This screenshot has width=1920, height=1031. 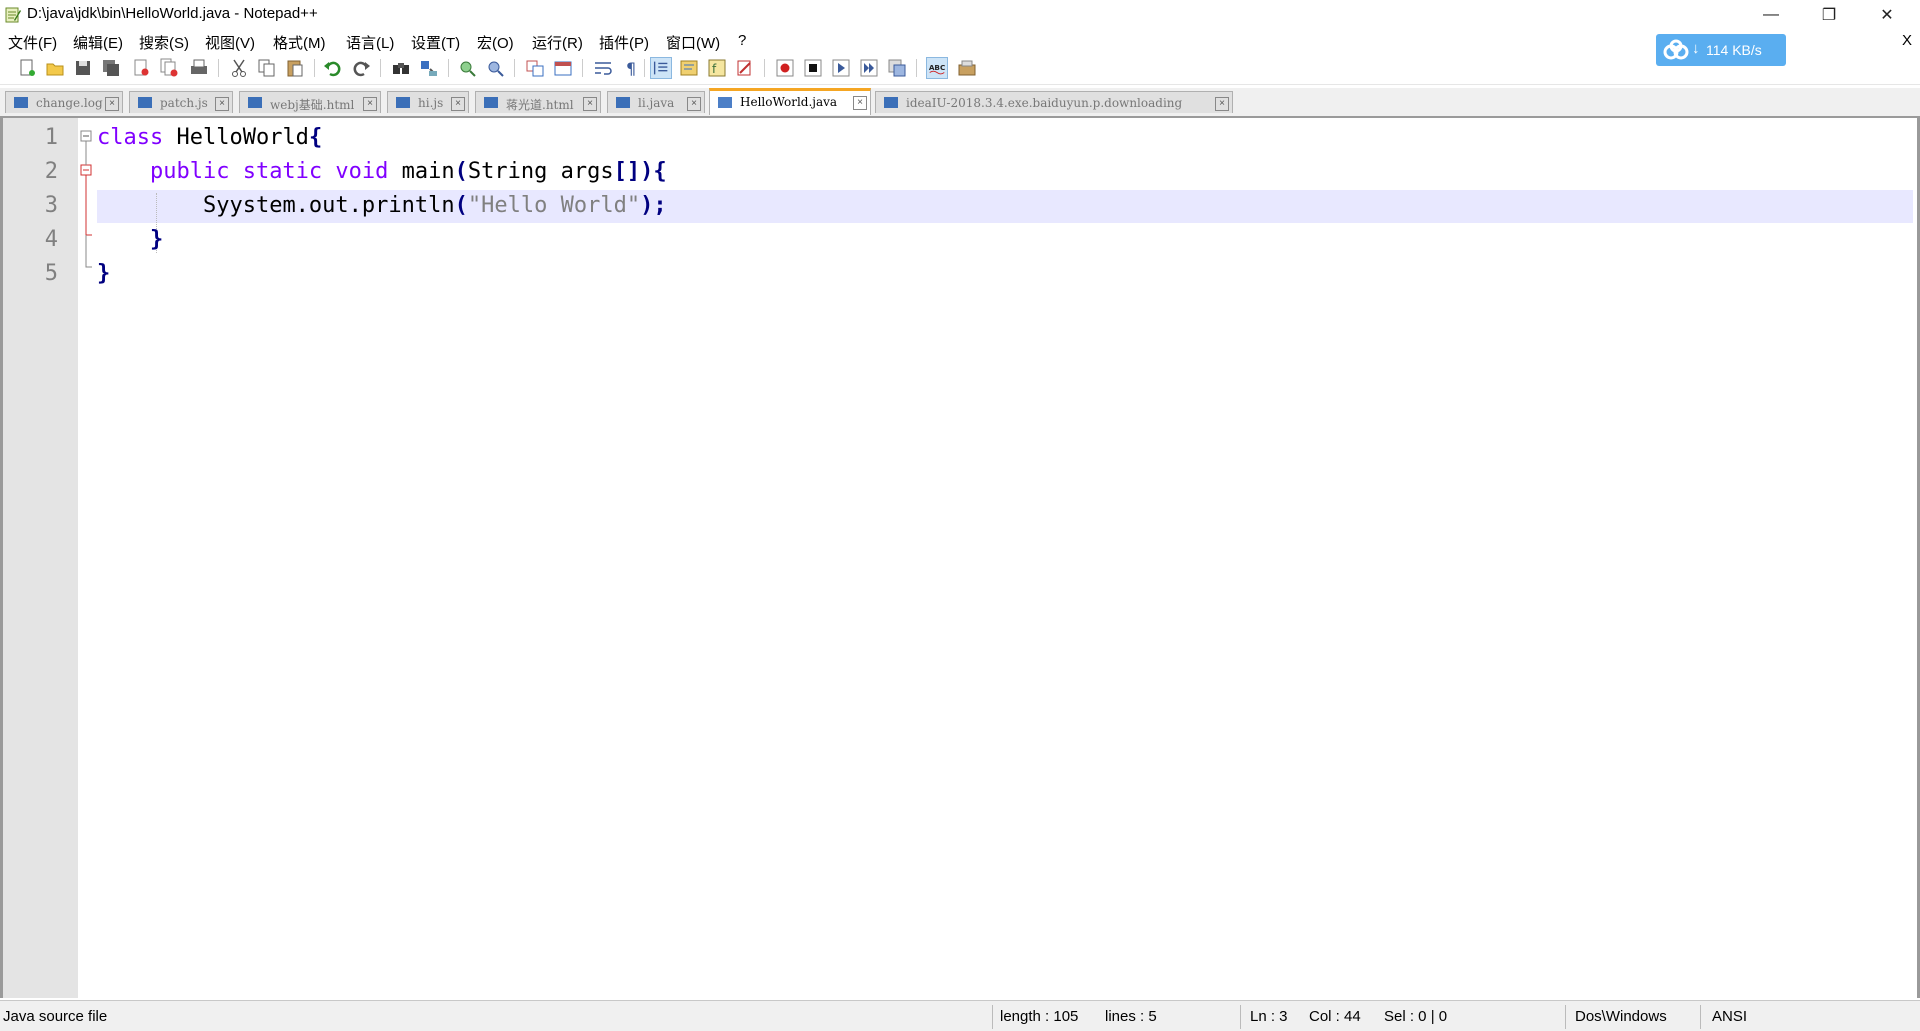 What do you see at coordinates (51, 273) in the screenshot?
I see `line-number: 5` at bounding box center [51, 273].